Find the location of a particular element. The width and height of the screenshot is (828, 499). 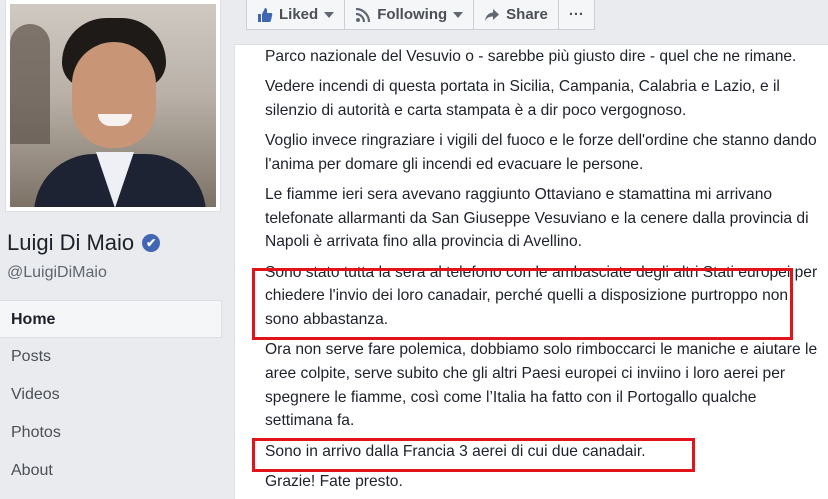

following-button: Following is located at coordinates (409, 15).